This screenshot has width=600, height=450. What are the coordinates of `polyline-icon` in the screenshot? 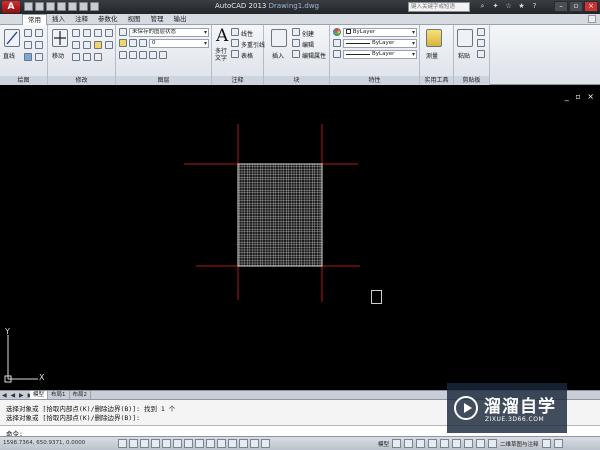 It's located at (28, 33).